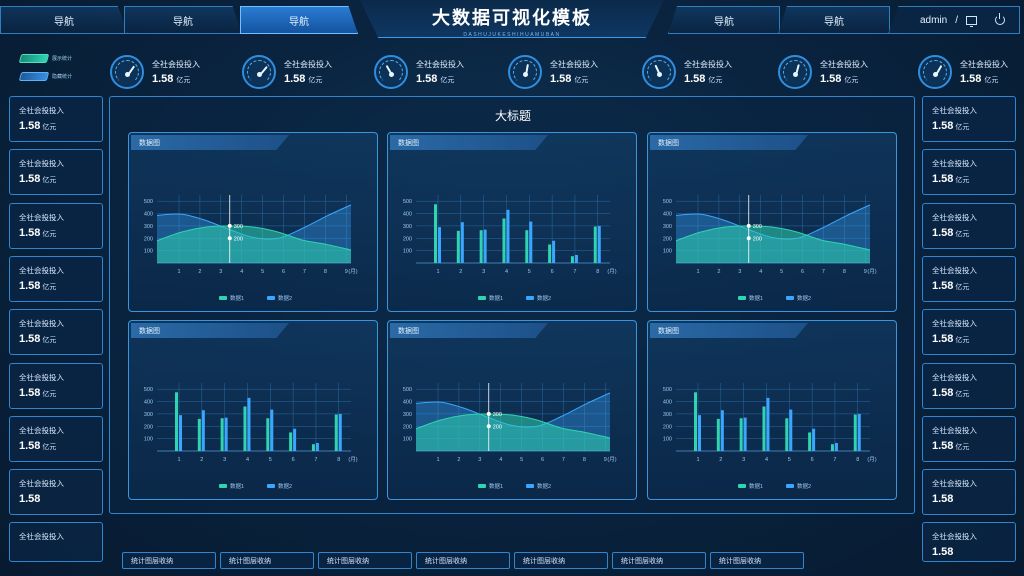  Describe the element at coordinates (183, 20) in the screenshot. I see `nav-tab-2: 导航` at that location.